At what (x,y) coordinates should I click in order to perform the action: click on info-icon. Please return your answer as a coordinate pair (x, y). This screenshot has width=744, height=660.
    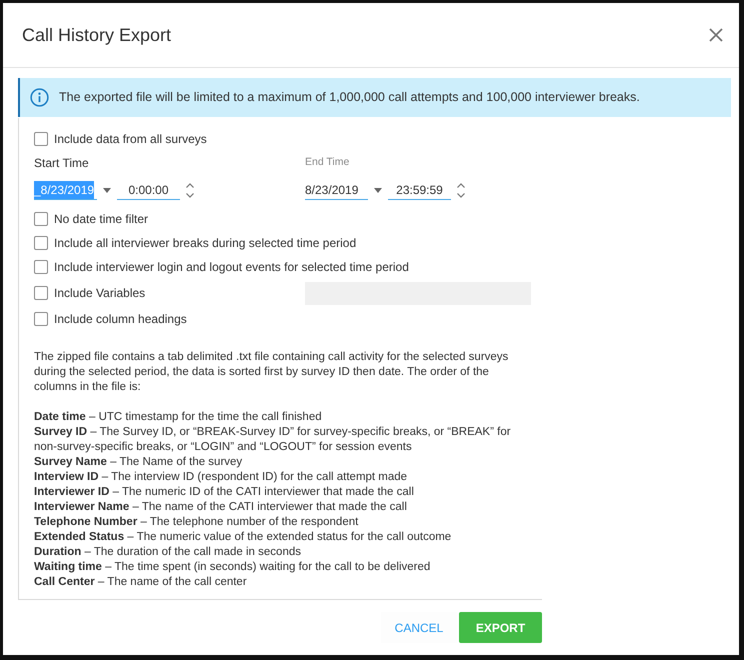
    Looking at the image, I should click on (39, 97).